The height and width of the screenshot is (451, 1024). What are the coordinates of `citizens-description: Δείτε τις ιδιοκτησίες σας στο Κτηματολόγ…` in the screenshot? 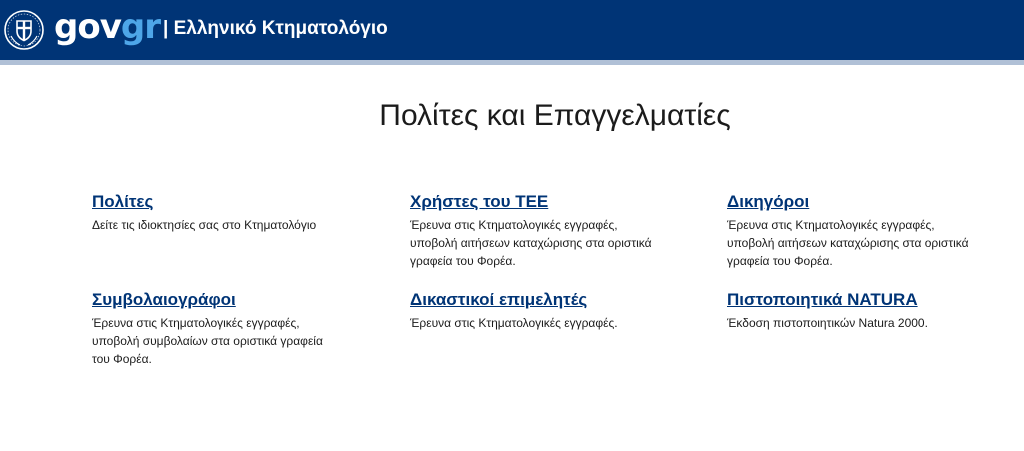 It's located at (204, 225).